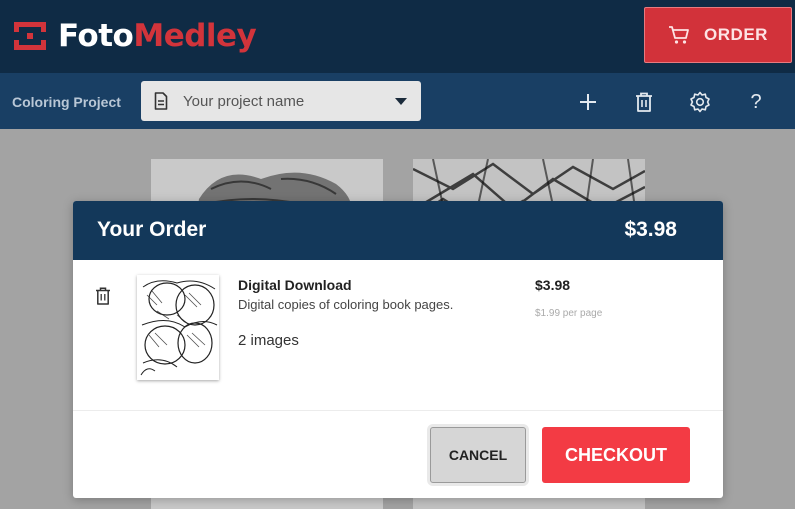  I want to click on add-project-button, so click(588, 102).